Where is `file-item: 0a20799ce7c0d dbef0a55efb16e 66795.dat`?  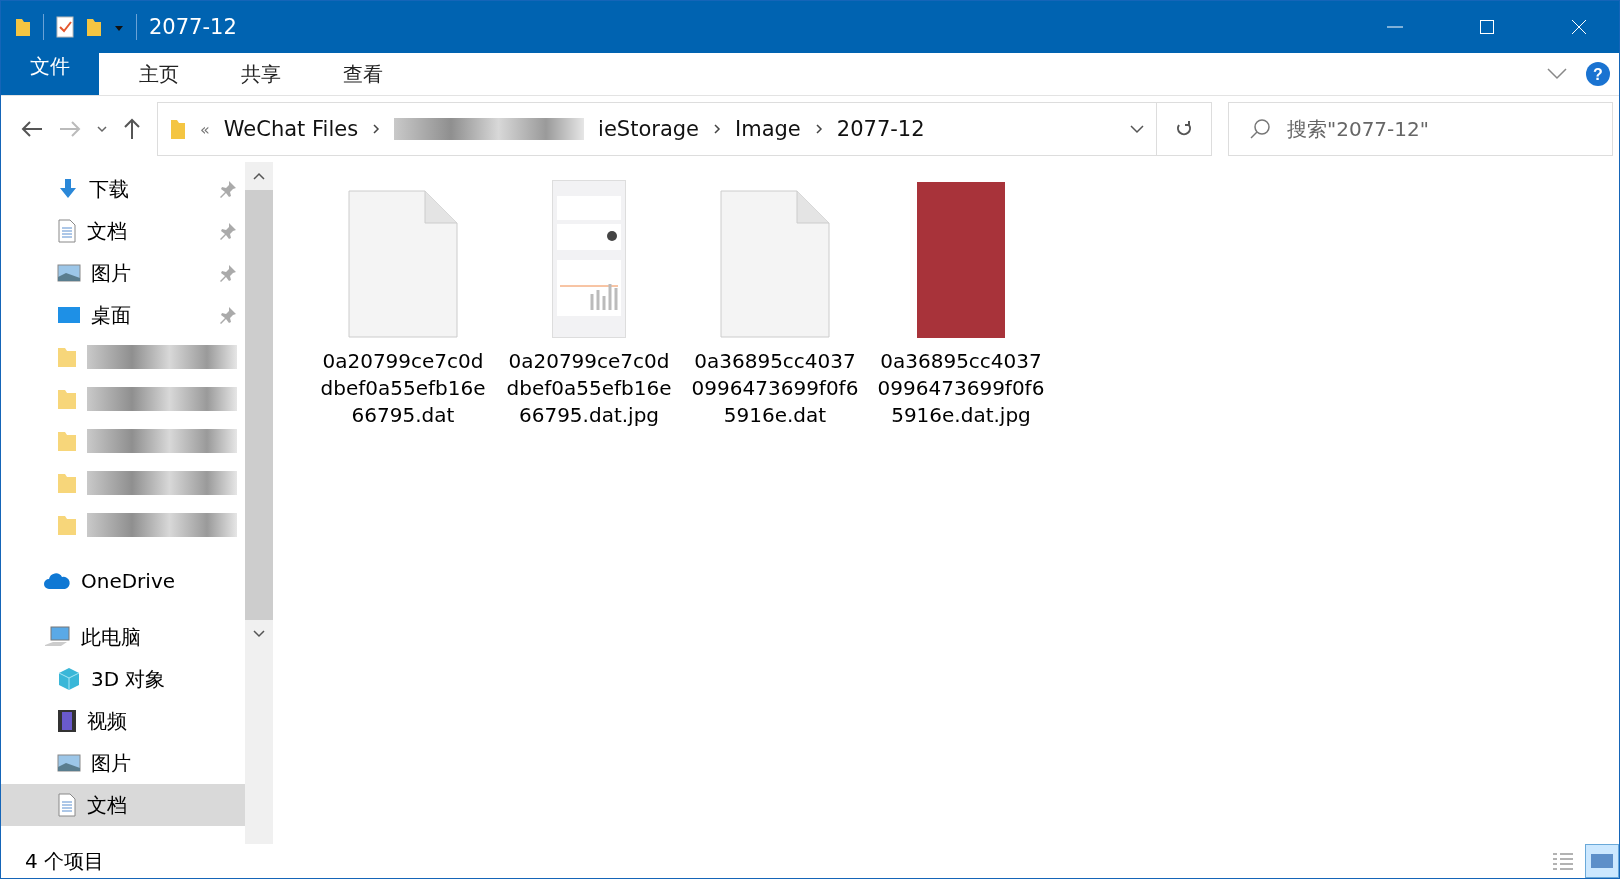 file-item: 0a20799ce7c0d dbef0a55efb16e 66795.dat is located at coordinates (403, 302).